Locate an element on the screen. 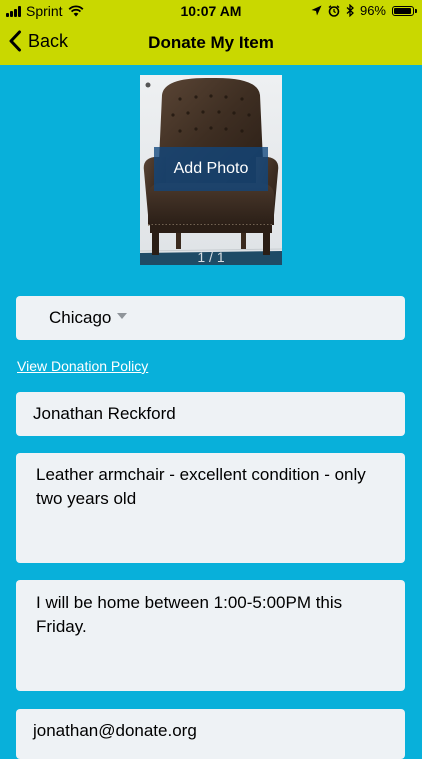  add-photo-button: Add Photo is located at coordinates (211, 169).